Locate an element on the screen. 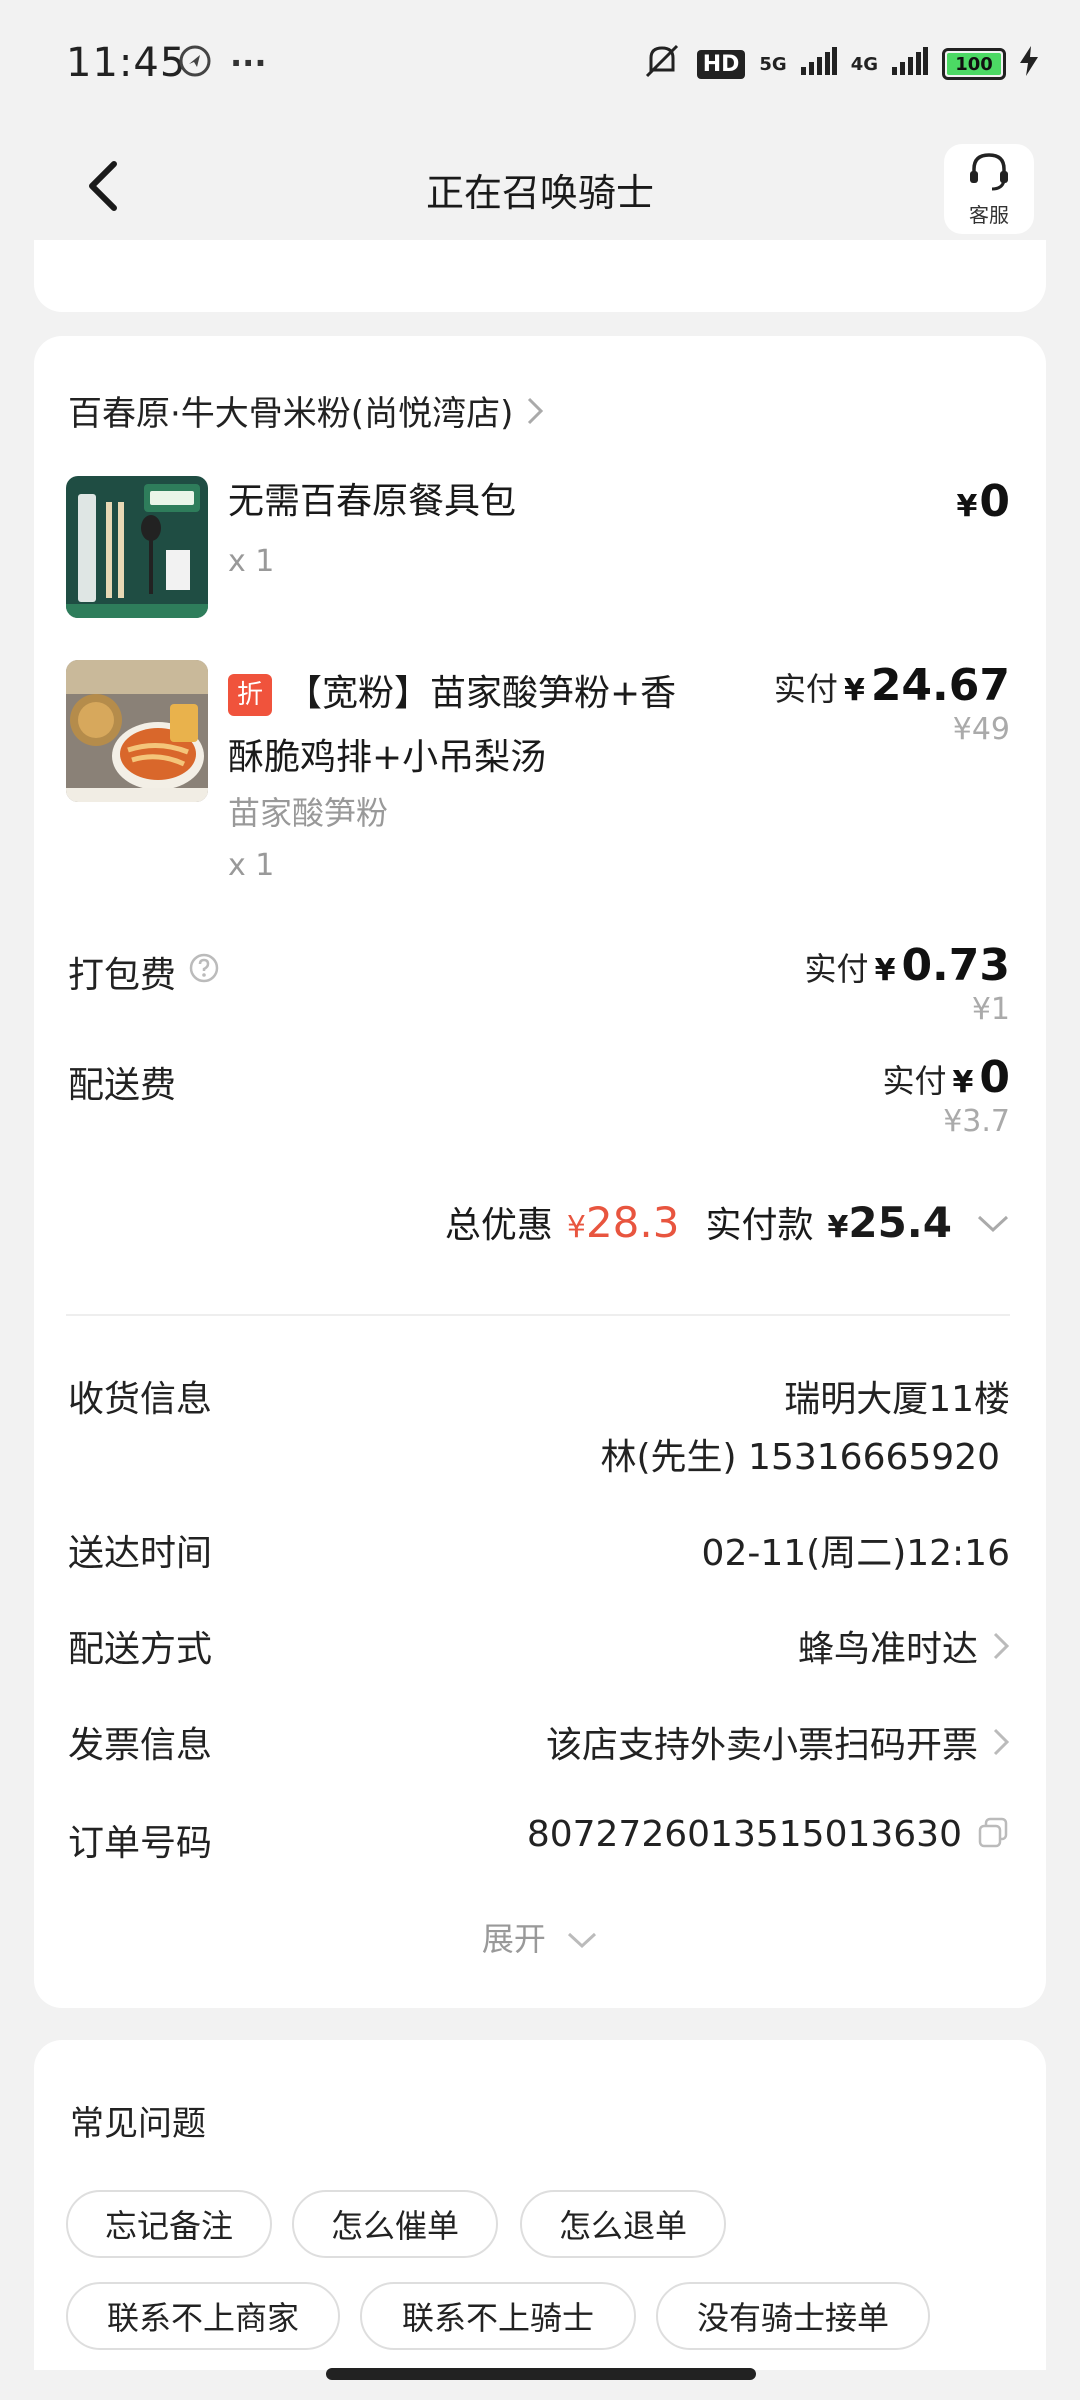 This screenshot has height=2400, width=1080. shop-name-link: 百春原·牛大骨米粉(尚悦湾店) is located at coordinates (306, 410).